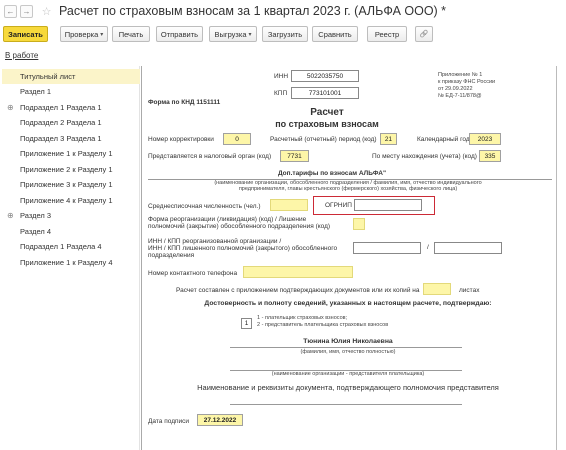  Describe the element at coordinates (302, 318) in the screenshot. I see `signer-option-1: 1 - плательщик страховых взносов;` at that location.